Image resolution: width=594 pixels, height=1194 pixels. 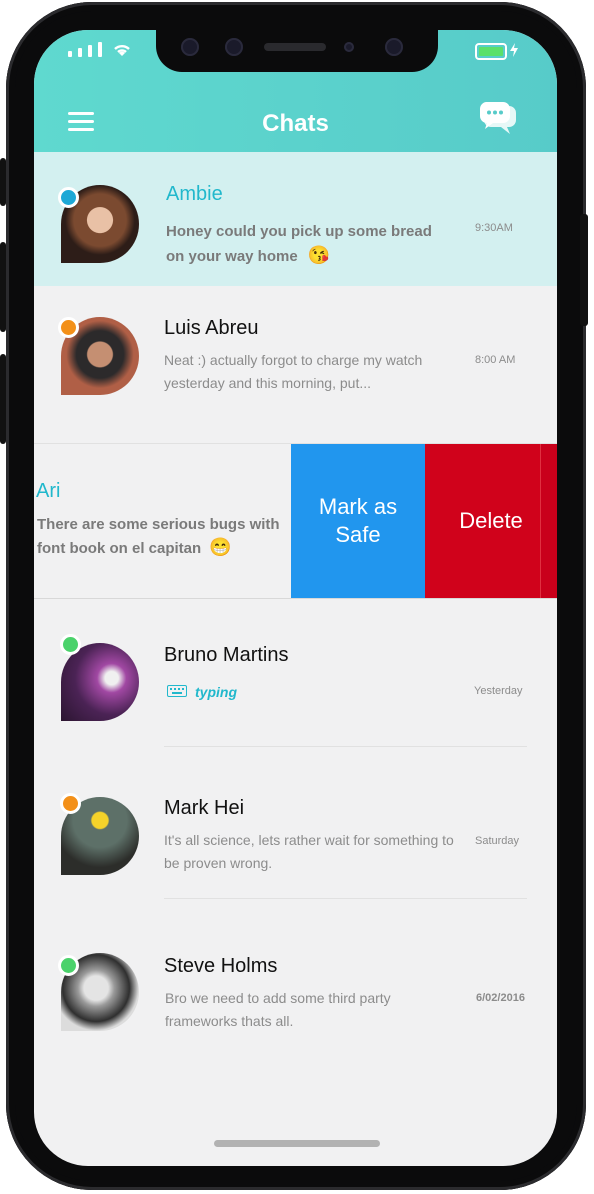 What do you see at coordinates (278, 998) in the screenshot?
I see `message-line-1: Bro we need to add some third party` at bounding box center [278, 998].